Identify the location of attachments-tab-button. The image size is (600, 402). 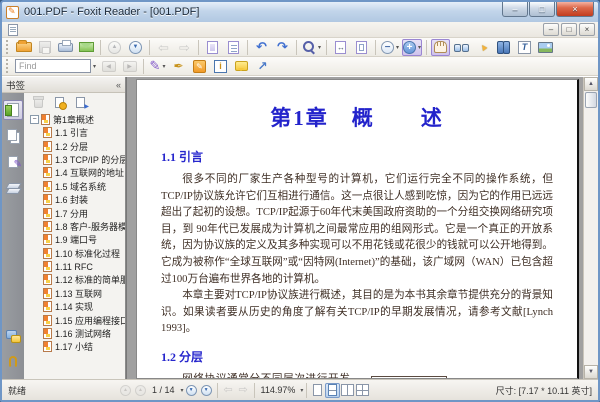
(13, 362).